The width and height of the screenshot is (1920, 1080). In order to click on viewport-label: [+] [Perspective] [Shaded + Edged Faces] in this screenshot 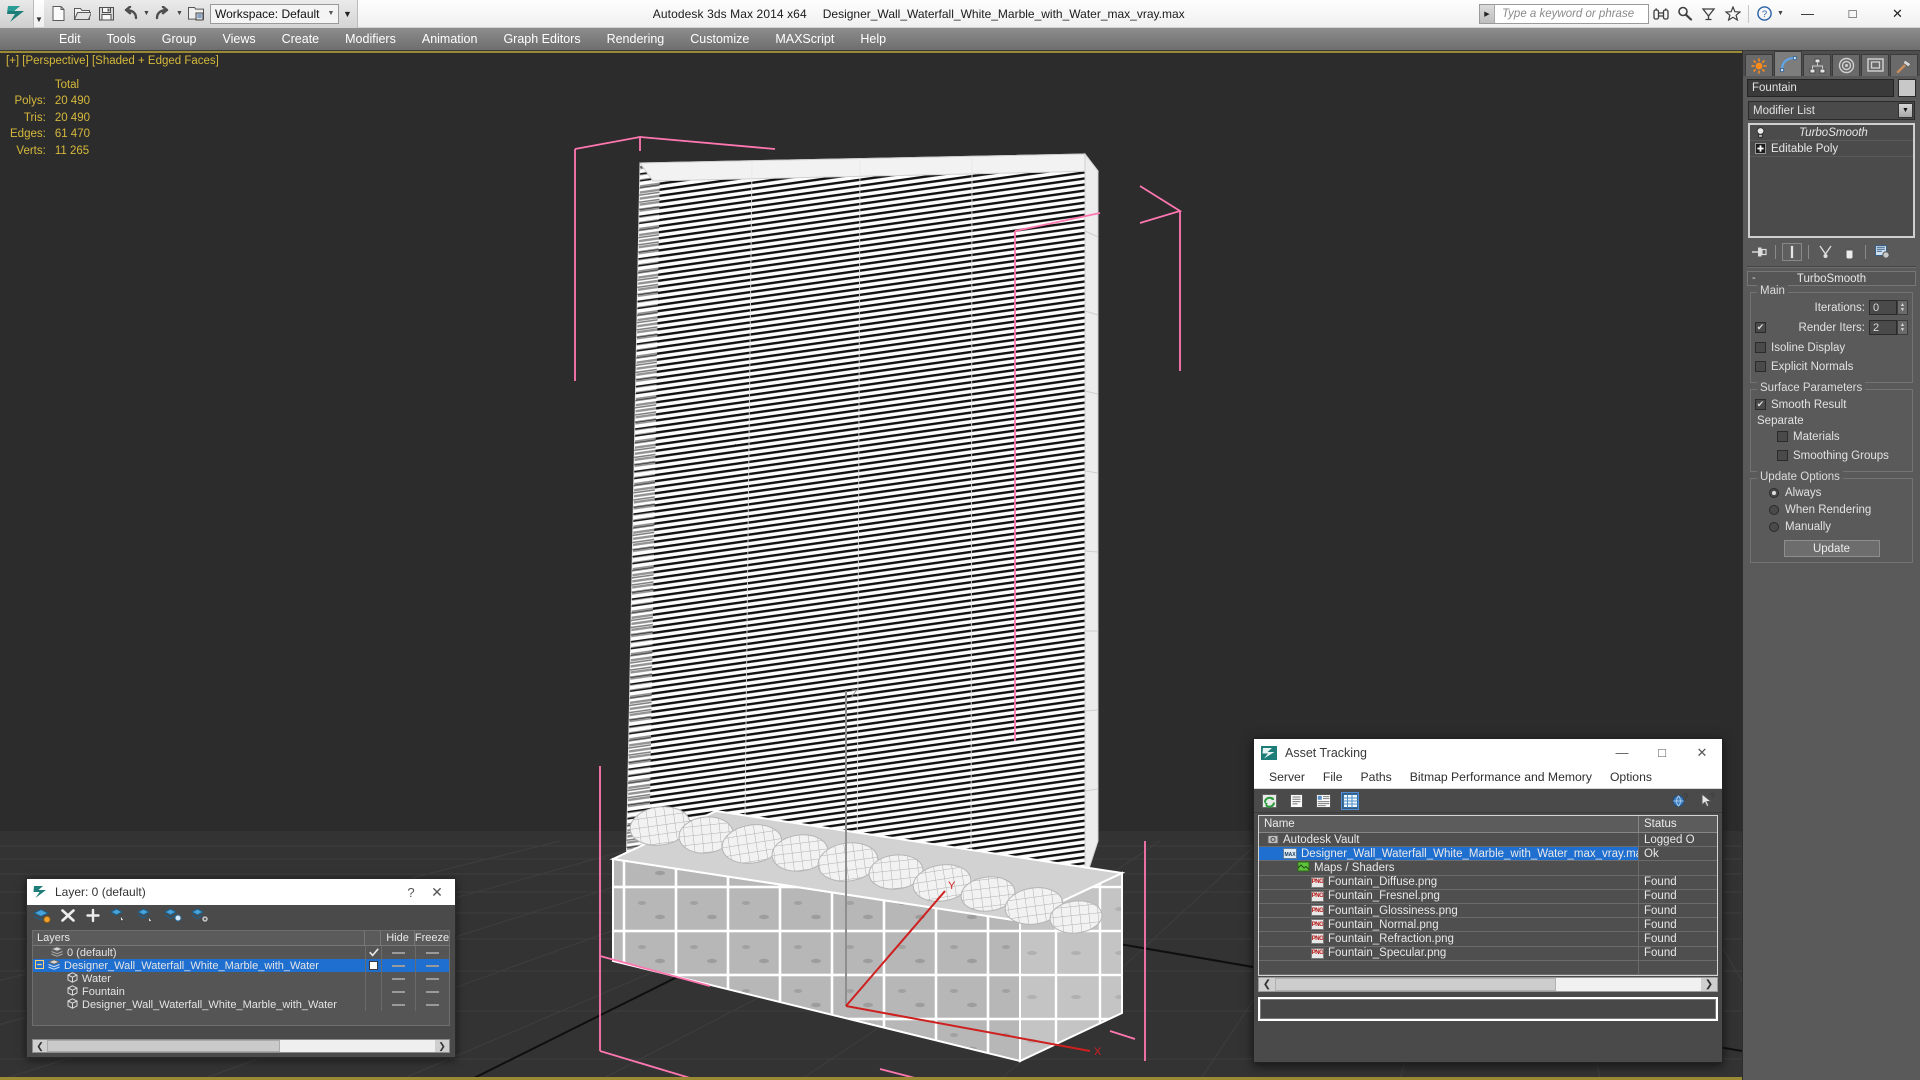, I will do `click(112, 61)`.